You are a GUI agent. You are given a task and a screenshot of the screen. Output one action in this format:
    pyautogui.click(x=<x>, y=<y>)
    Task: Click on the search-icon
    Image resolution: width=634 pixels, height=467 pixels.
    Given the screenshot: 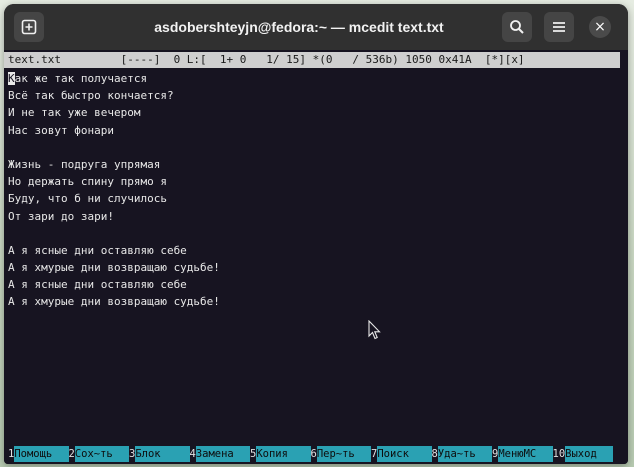 What is the action you would take?
    pyautogui.click(x=517, y=27)
    